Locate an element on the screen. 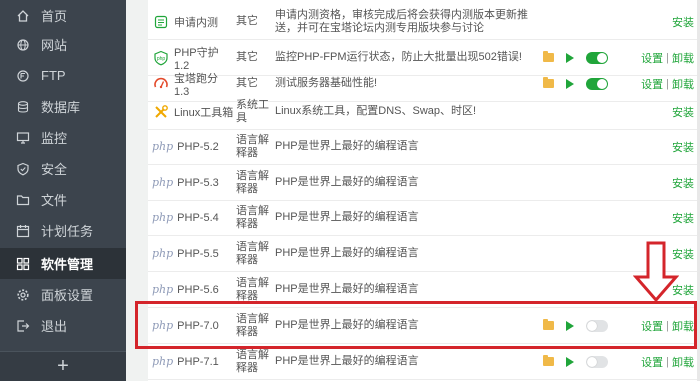 The width and height of the screenshot is (700, 381). sidebar-item-label: 计划任务 is located at coordinates (67, 231).